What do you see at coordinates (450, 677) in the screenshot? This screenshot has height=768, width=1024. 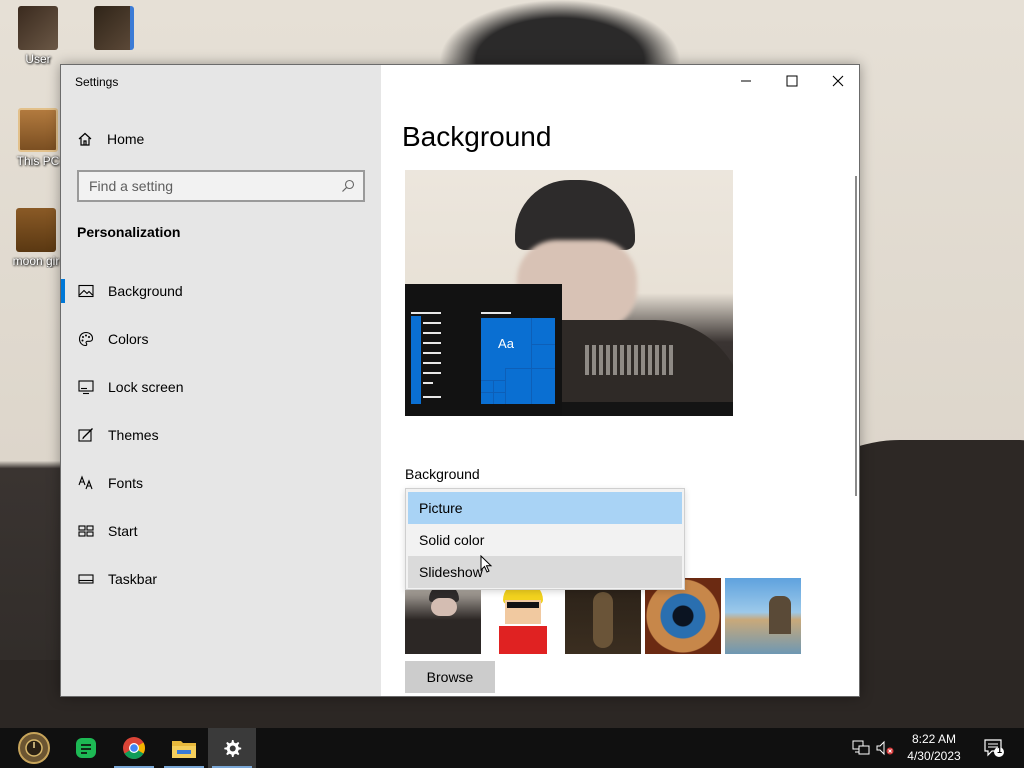 I see `browse-button: Browse` at bounding box center [450, 677].